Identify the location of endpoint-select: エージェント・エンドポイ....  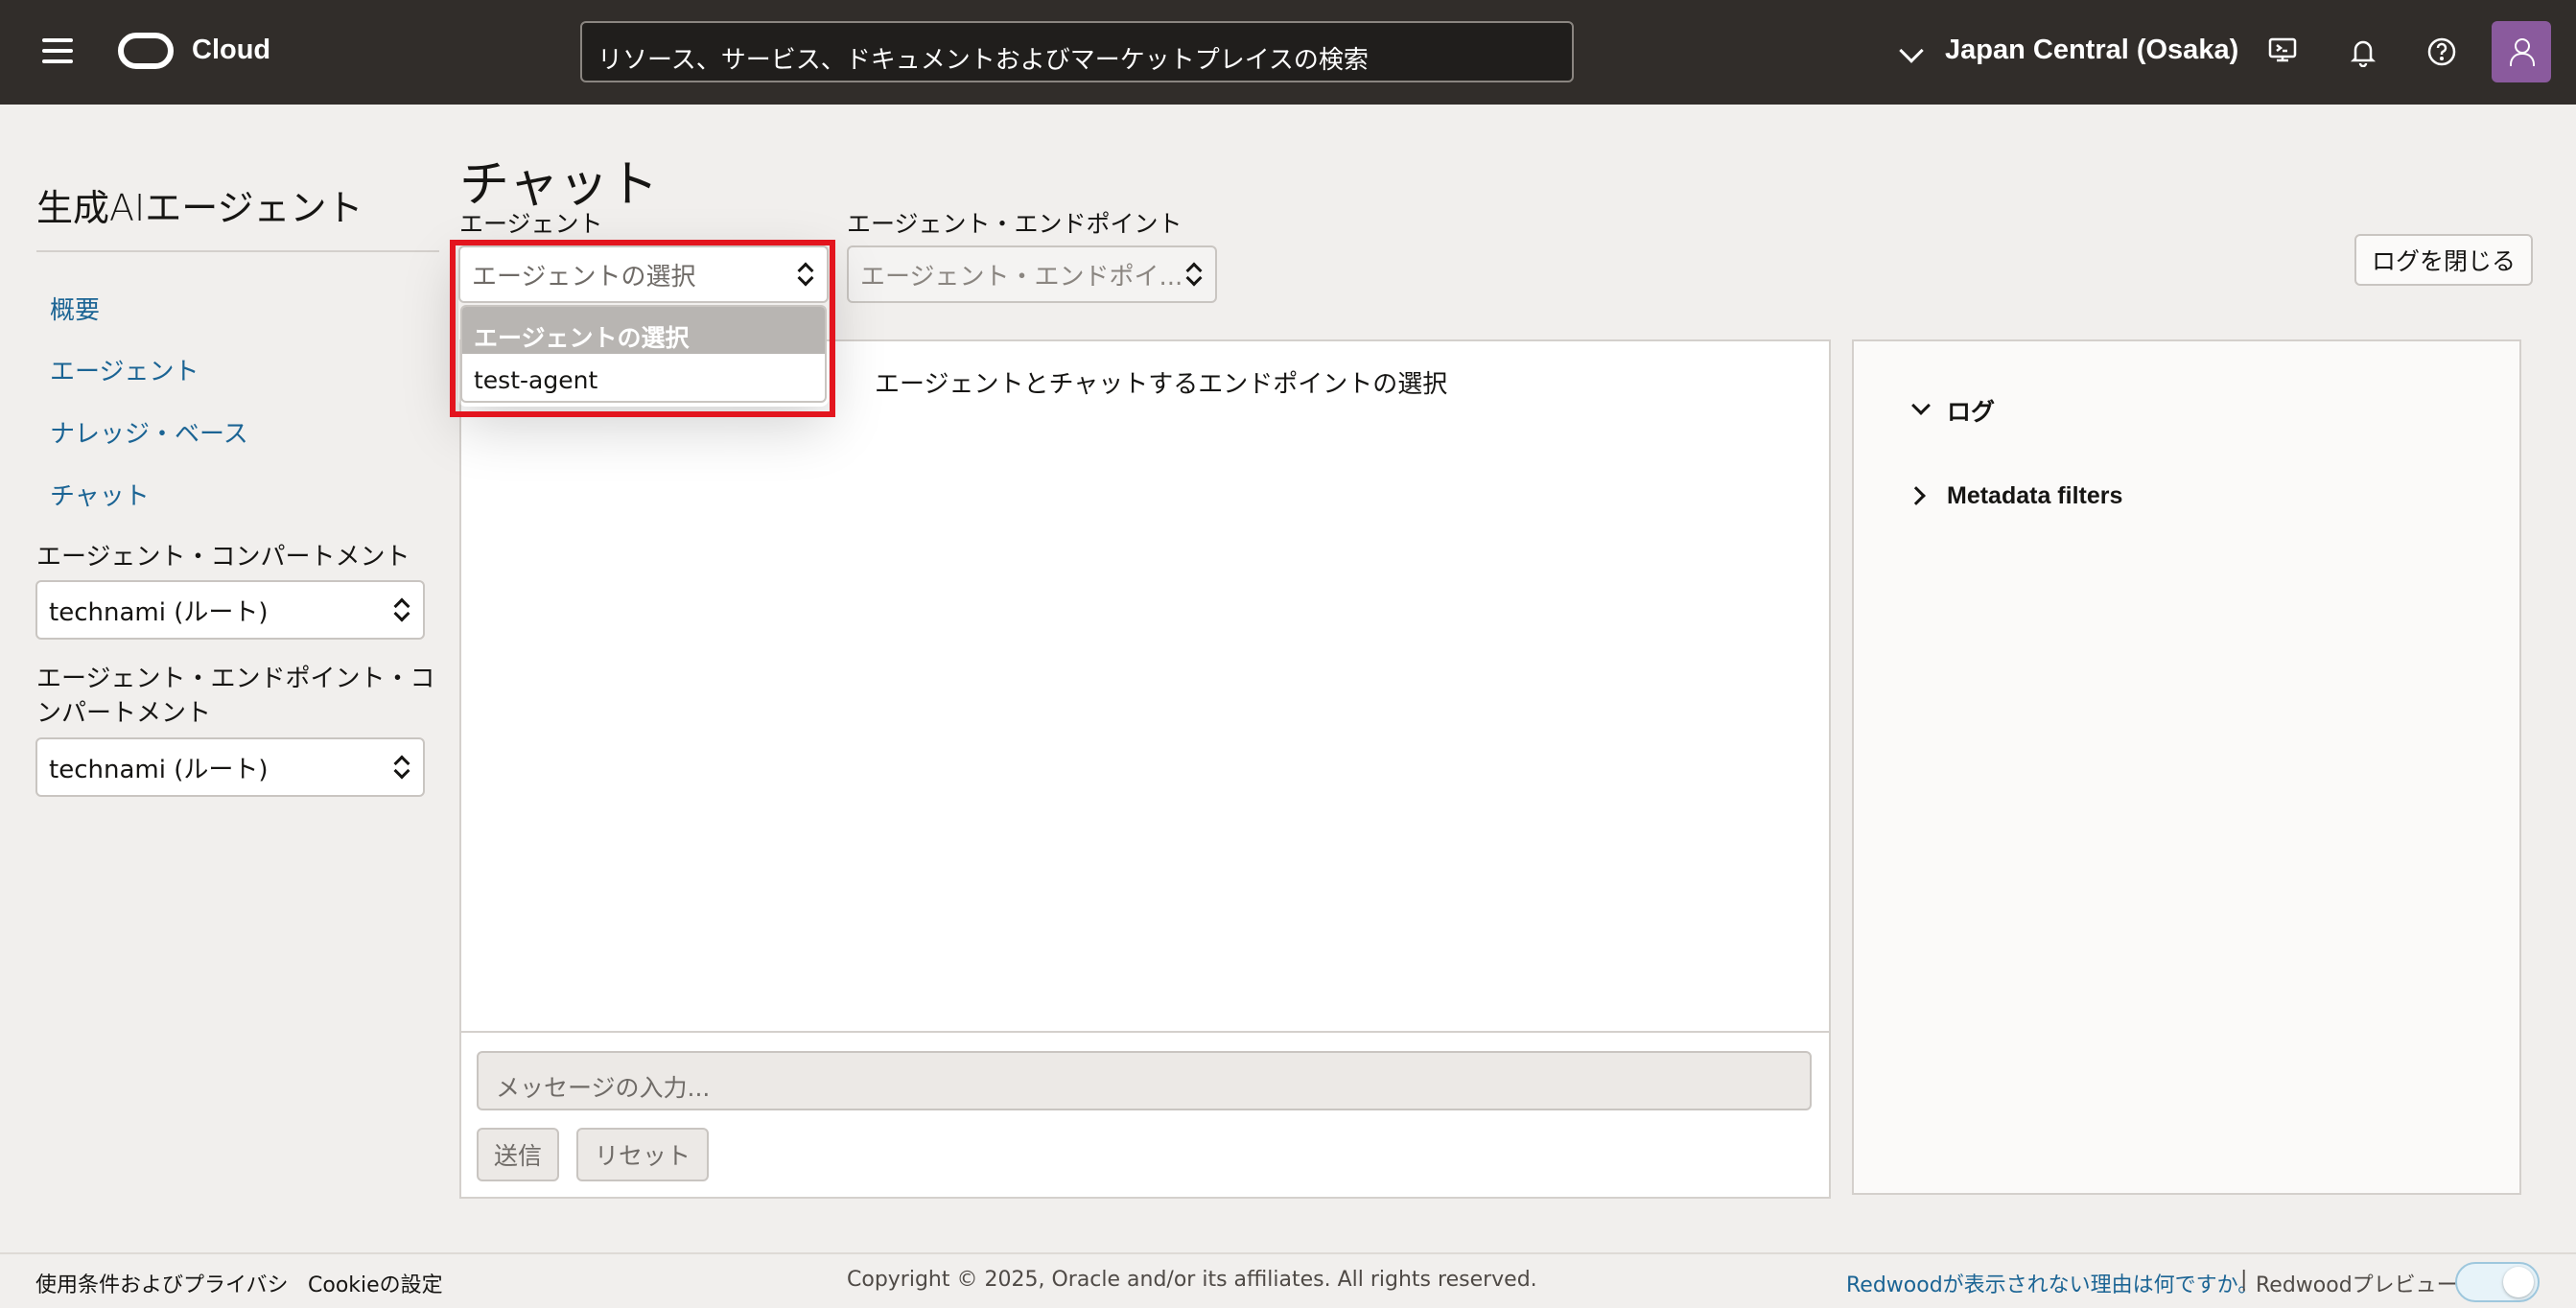
(1032, 274).